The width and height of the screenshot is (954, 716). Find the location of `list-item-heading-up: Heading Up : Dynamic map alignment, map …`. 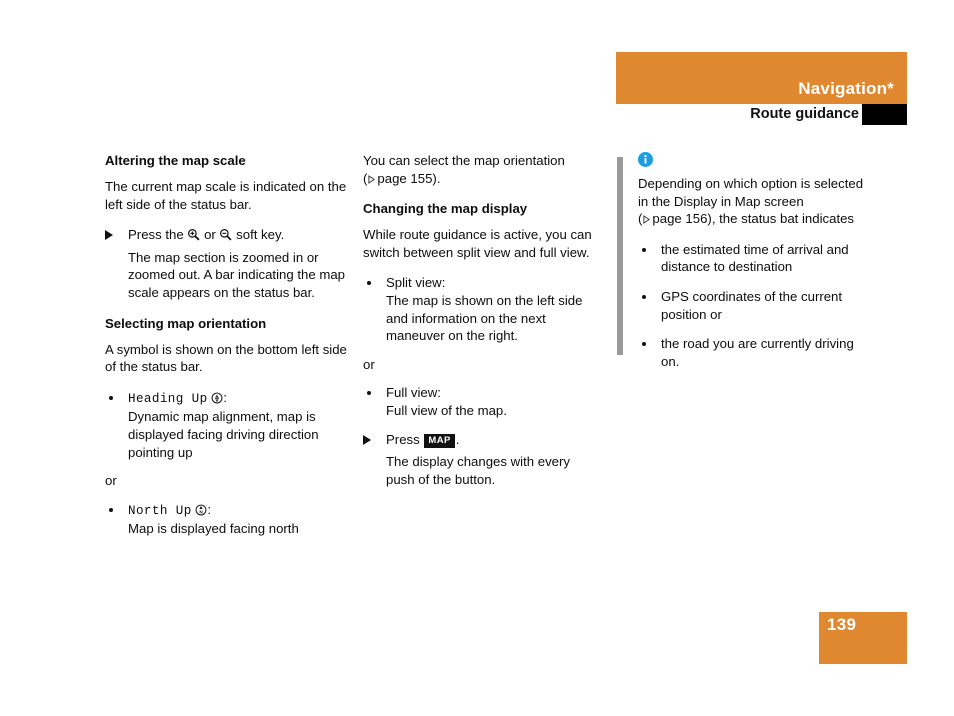

list-item-heading-up: Heading Up : Dynamic map alignment, map … is located at coordinates (226, 425).